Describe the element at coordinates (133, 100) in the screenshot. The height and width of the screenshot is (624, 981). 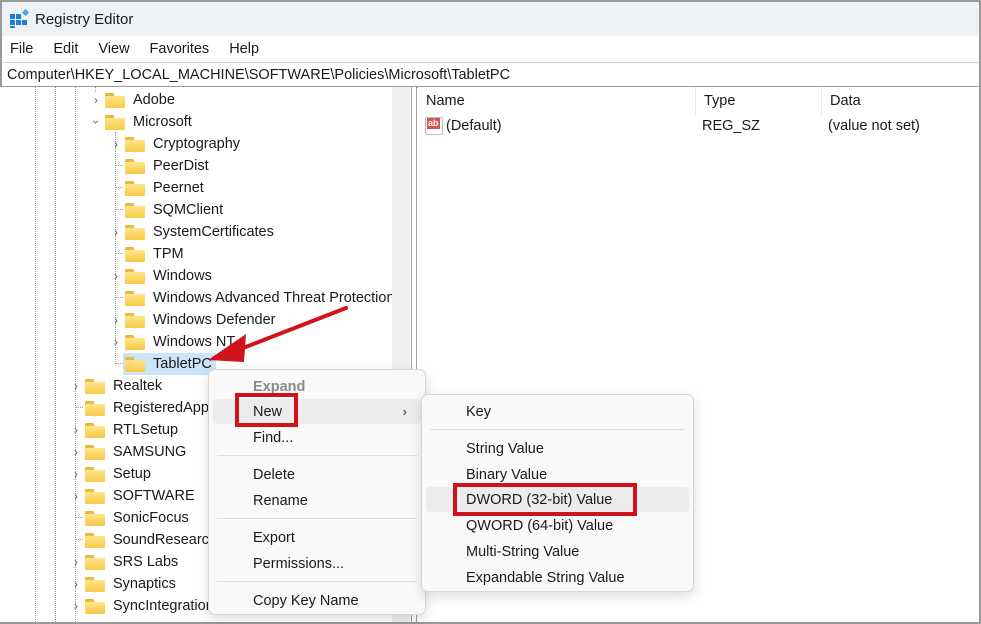
I see `tree-item-adobe: › Adobe` at that location.